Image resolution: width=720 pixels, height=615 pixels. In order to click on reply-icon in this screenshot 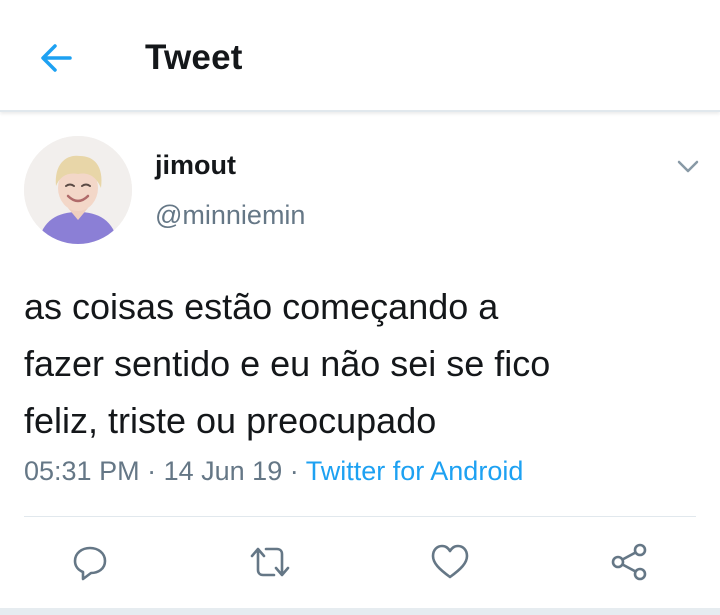, I will do `click(90, 563)`.